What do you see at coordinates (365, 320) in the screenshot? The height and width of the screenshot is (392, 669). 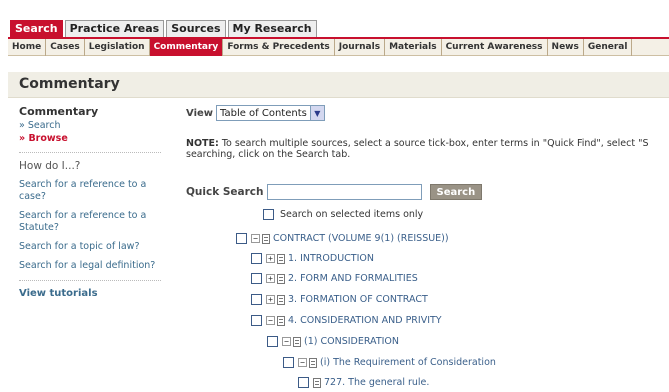 I see `toc-label: 4. CONSIDERATION AND PRIVITY` at bounding box center [365, 320].